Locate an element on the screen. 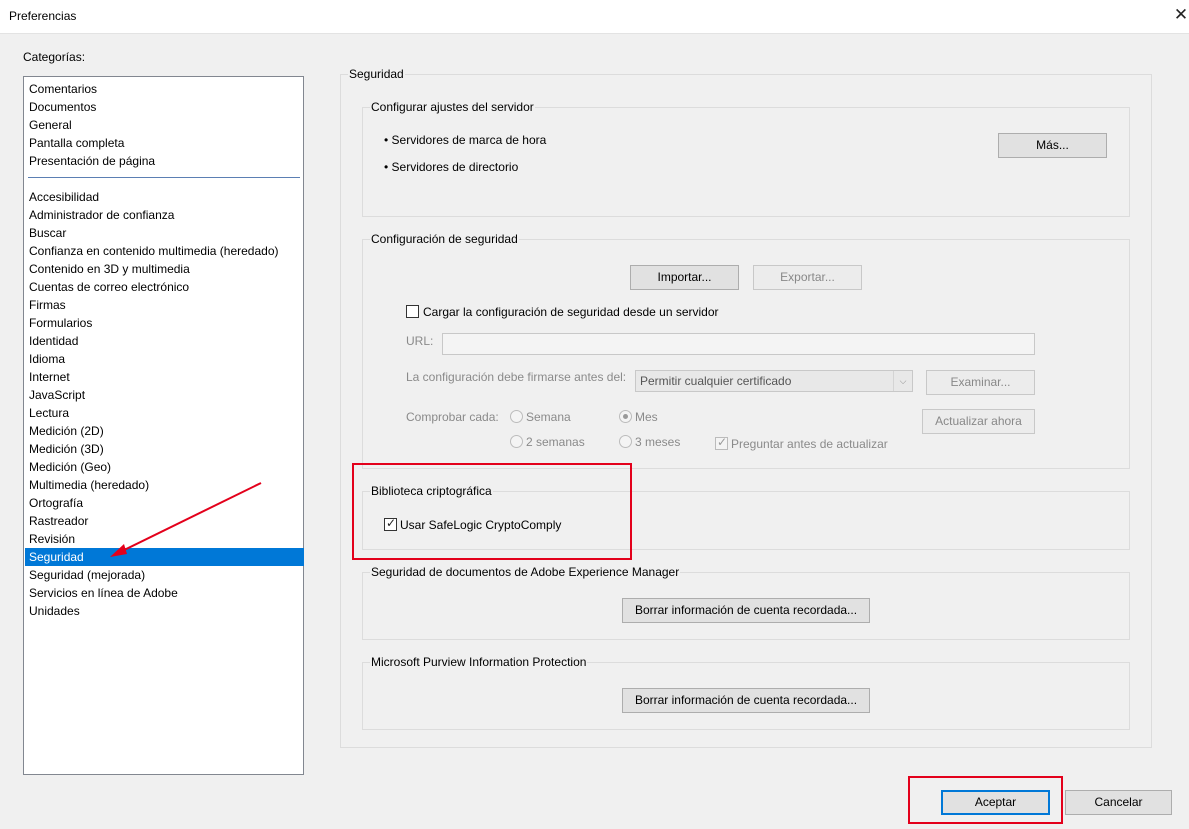  directory-servers-item: • Servidores de directorio is located at coordinates (451, 167).